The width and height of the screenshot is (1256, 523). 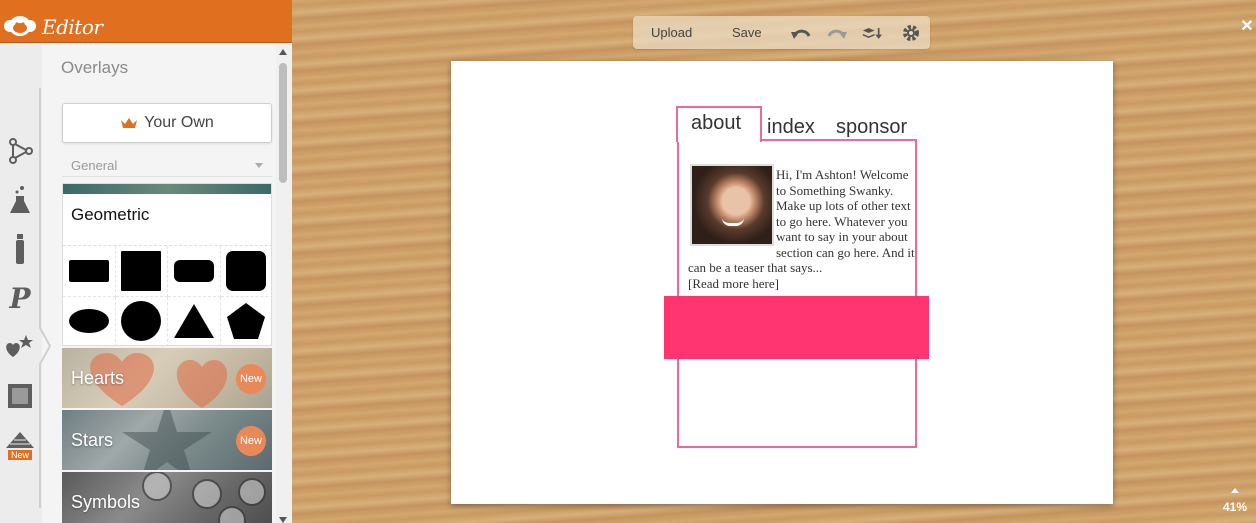 I want to click on circle-shape-icon, so click(x=141, y=321).